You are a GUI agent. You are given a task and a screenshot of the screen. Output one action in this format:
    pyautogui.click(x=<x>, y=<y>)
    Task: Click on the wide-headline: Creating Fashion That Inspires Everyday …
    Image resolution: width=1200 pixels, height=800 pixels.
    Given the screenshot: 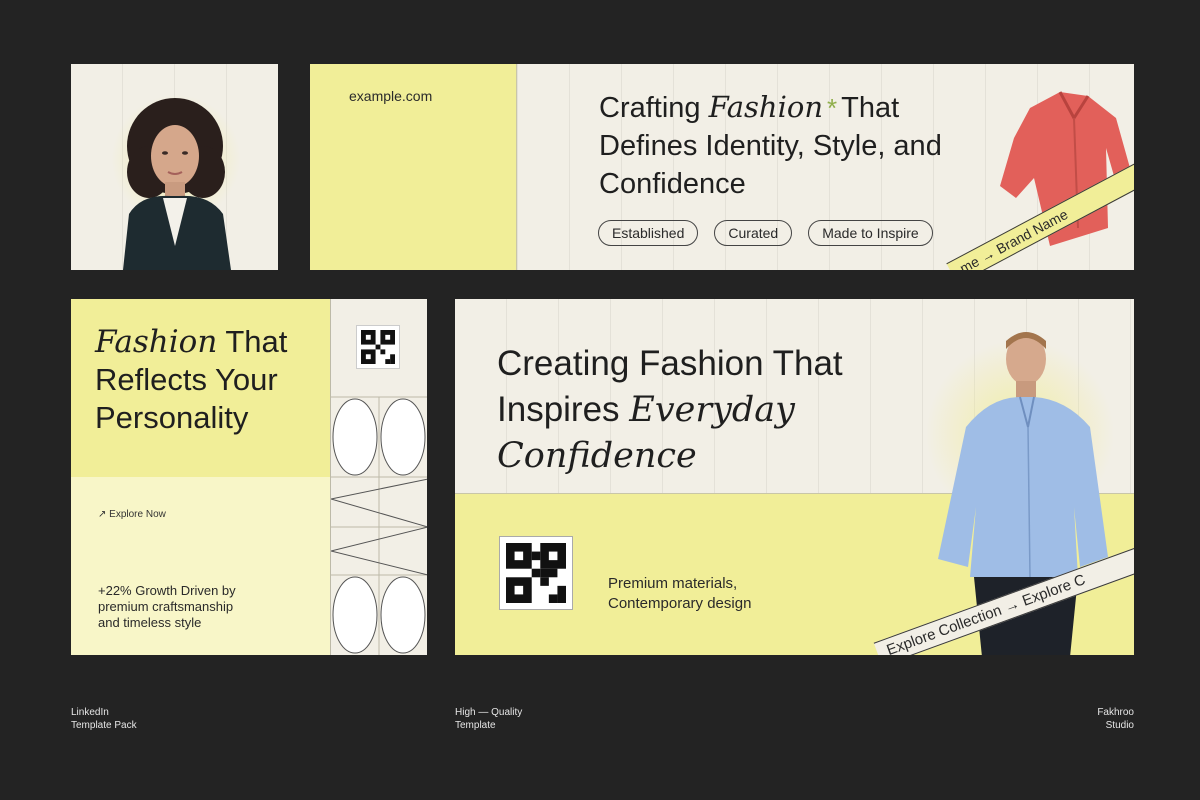 What is the action you would take?
    pyautogui.click(x=670, y=410)
    